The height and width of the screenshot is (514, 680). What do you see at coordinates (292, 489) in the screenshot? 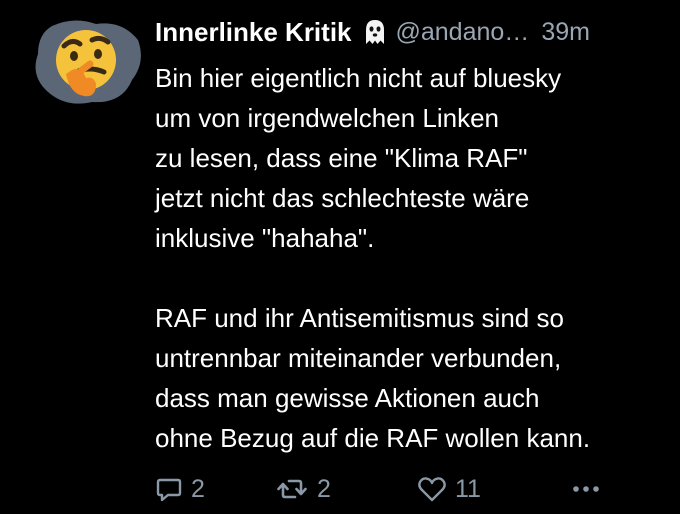
I see `repost-icon` at bounding box center [292, 489].